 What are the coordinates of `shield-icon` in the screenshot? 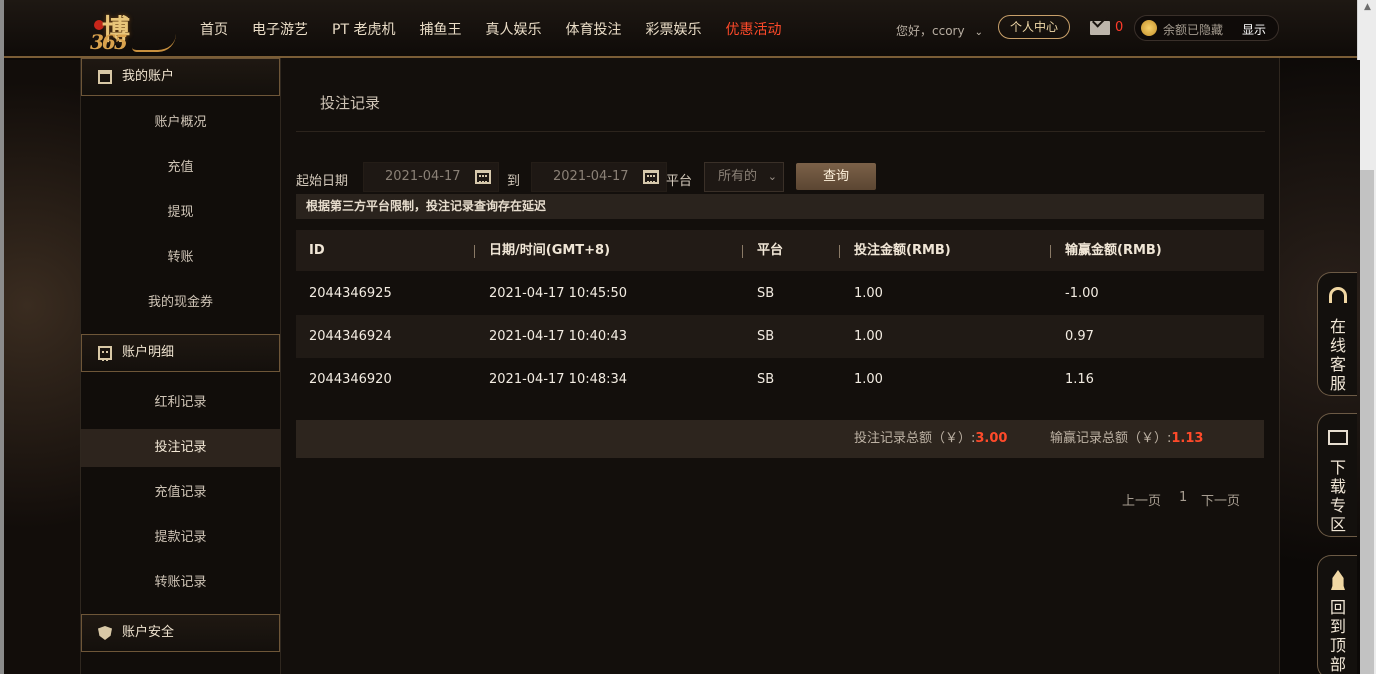 It's located at (105, 633).